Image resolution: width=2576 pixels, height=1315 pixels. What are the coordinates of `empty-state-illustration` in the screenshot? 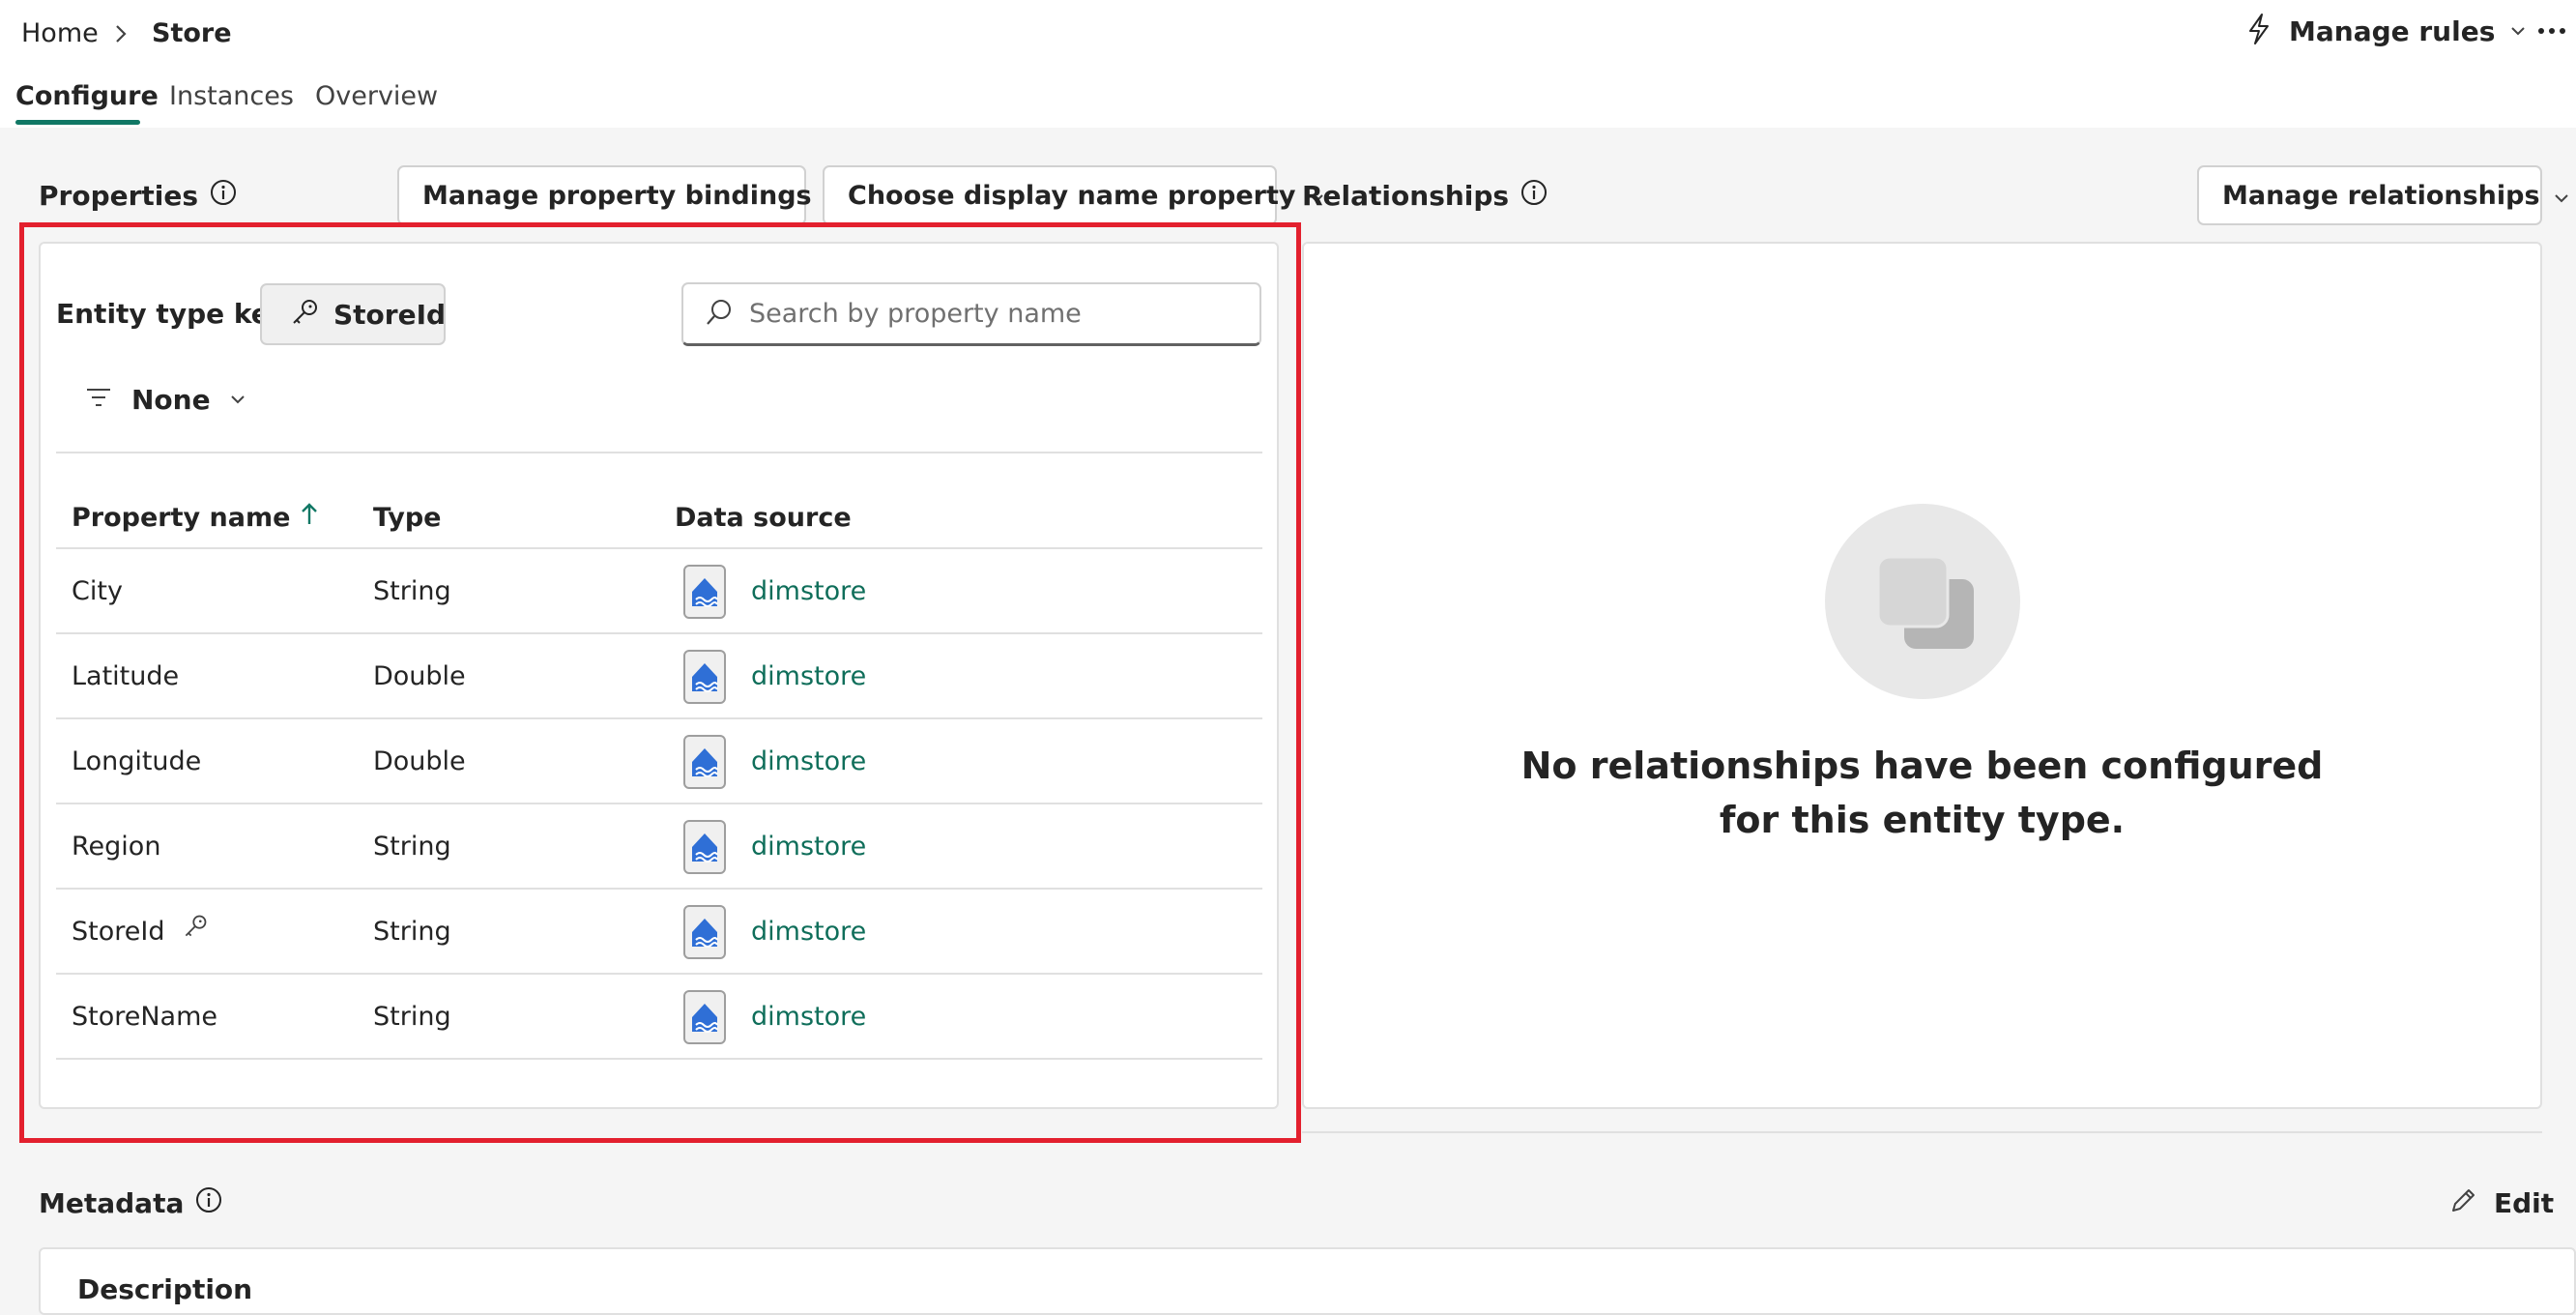 It's located at (1922, 601).